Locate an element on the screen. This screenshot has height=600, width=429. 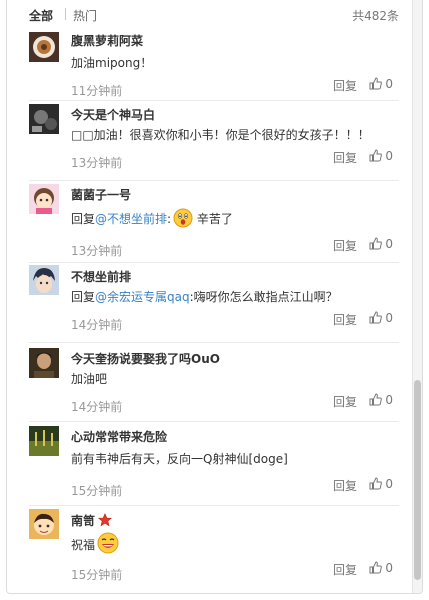
comment-text: 回复@不想坐前排: 辛苦了 is located at coordinates (152, 218).